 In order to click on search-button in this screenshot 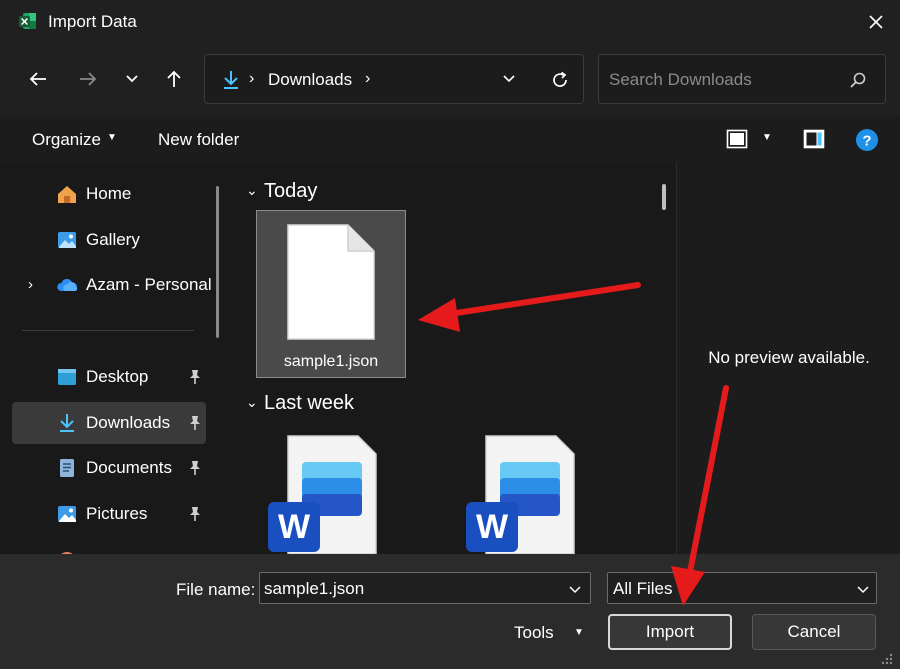, I will do `click(858, 80)`.